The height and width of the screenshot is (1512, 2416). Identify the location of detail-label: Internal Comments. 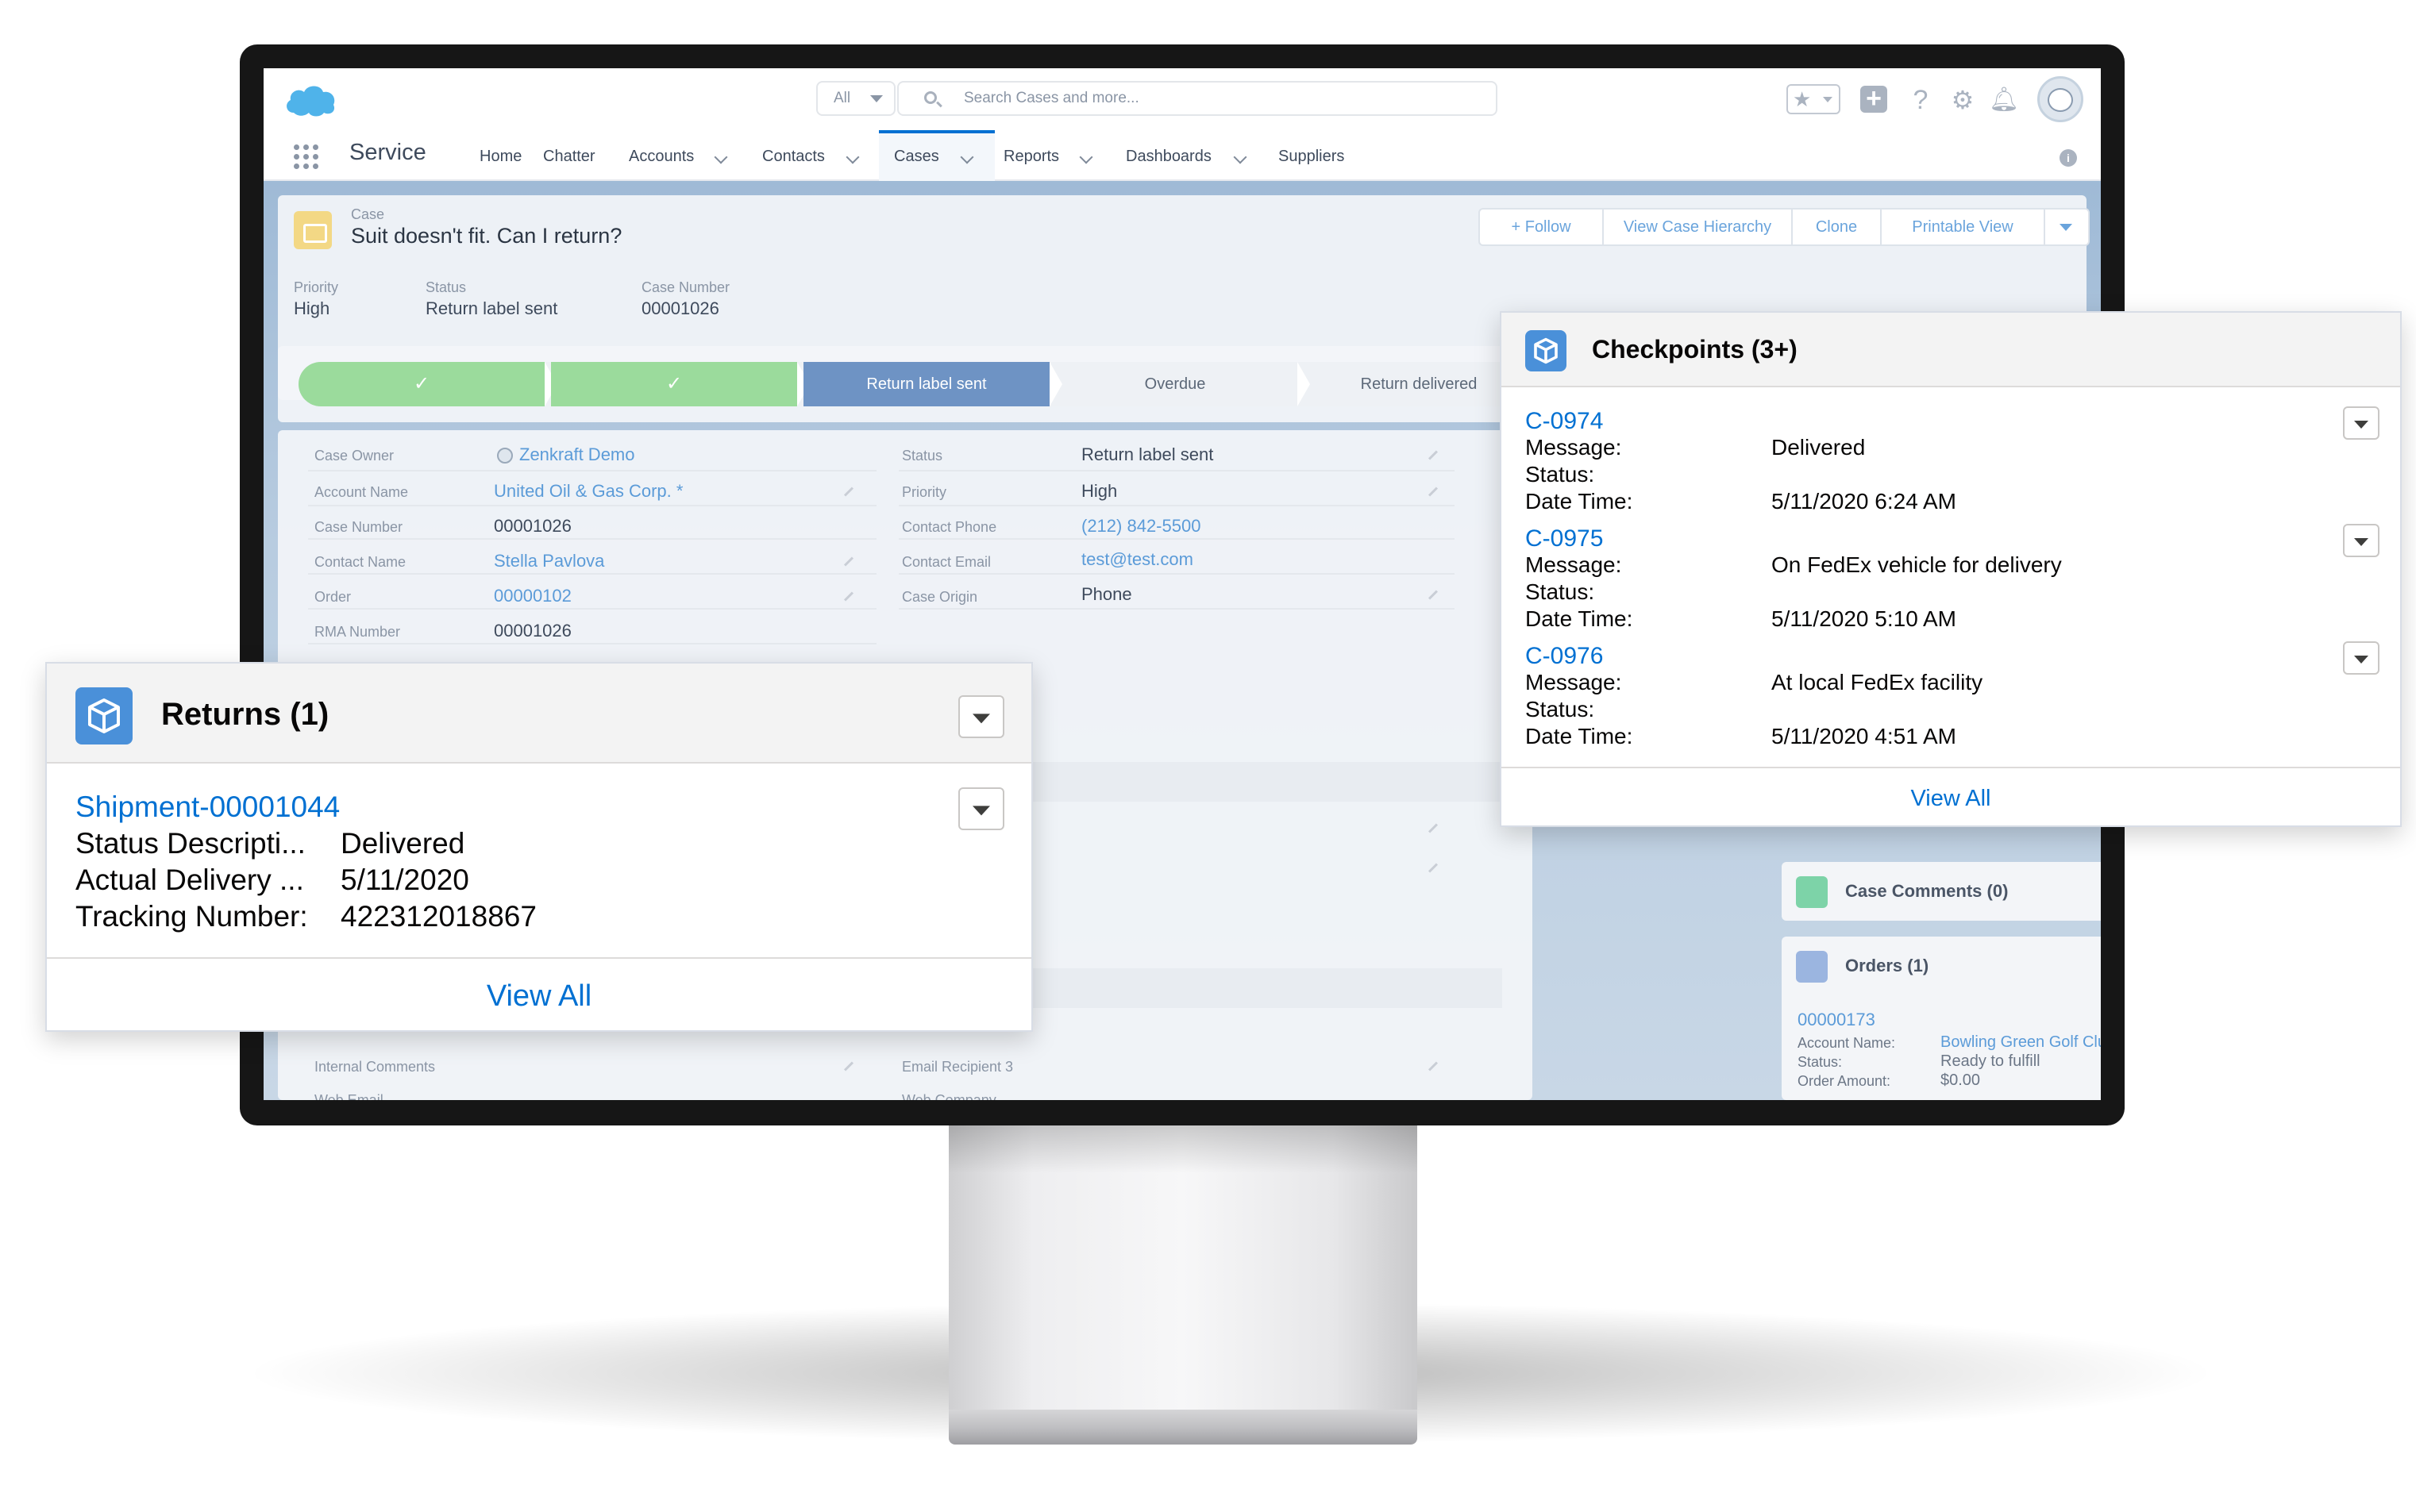
(375, 1067).